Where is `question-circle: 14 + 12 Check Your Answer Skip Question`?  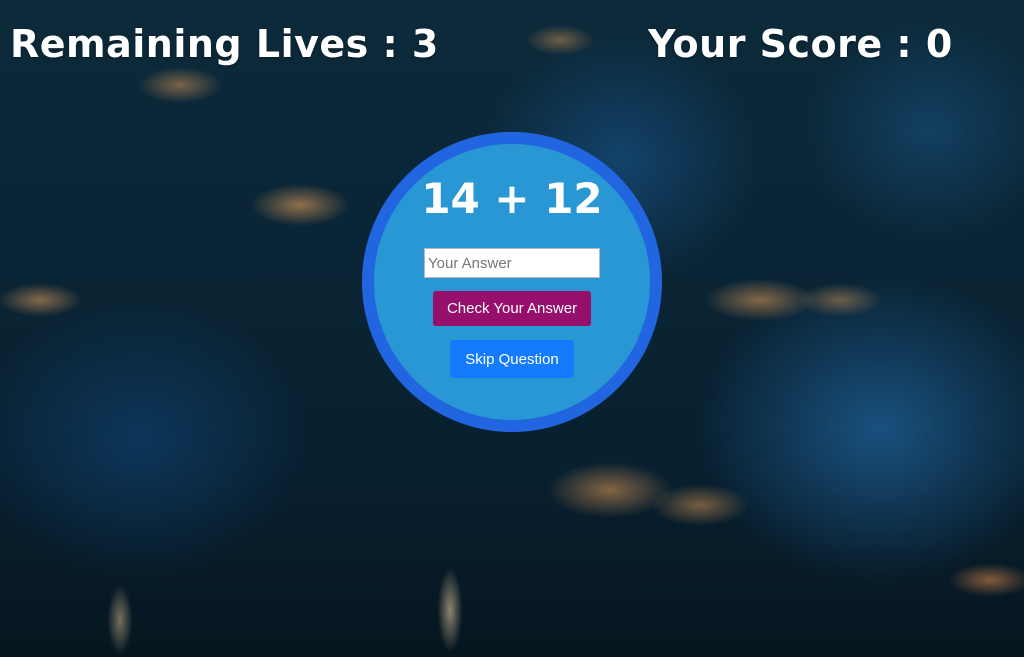 question-circle: 14 + 12 Check Your Answer Skip Question is located at coordinates (512, 282).